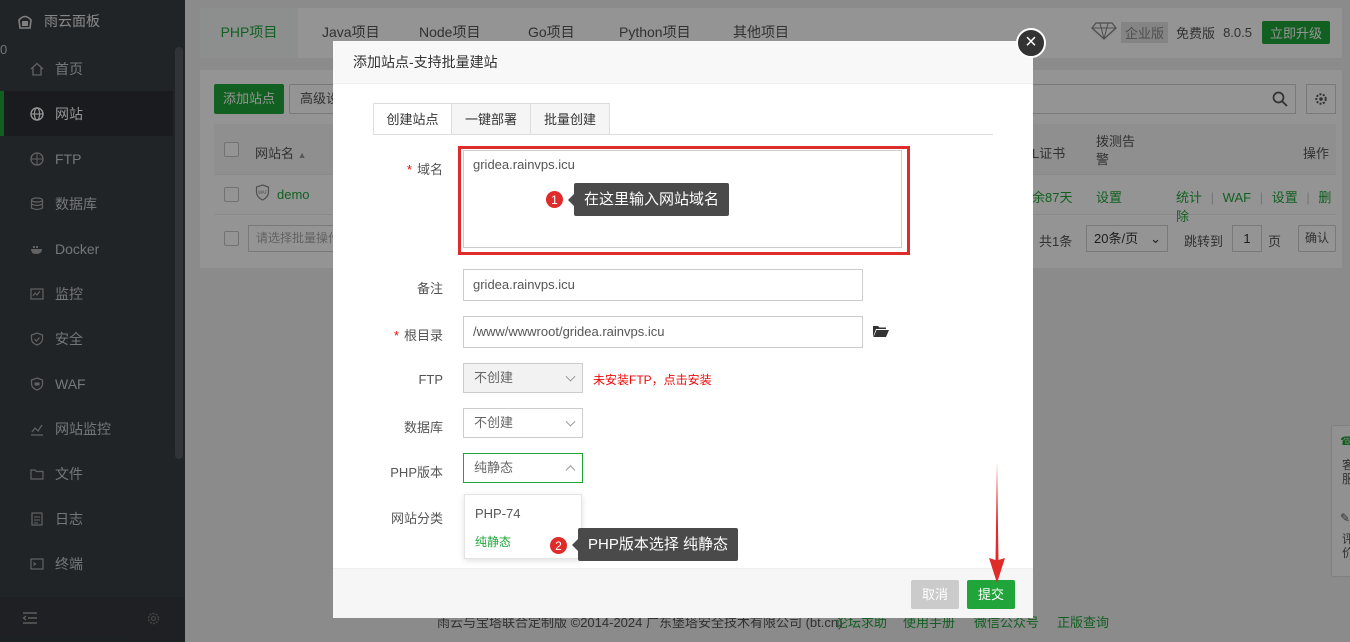  Describe the element at coordinates (570, 470) in the screenshot. I see `chevron-up-icon` at that location.